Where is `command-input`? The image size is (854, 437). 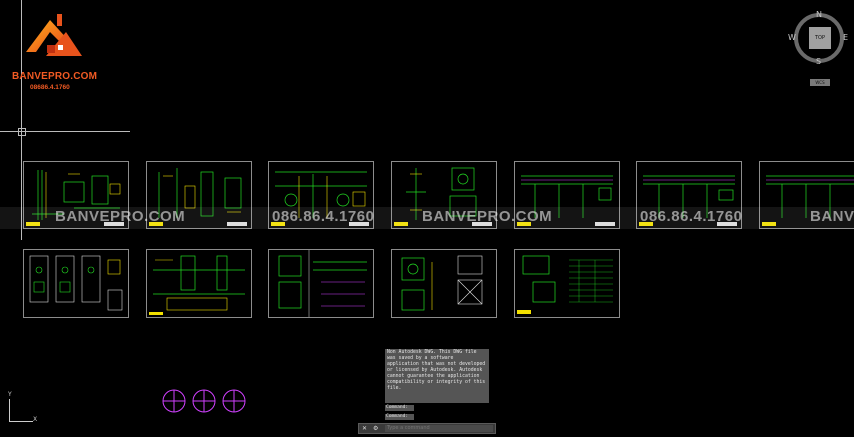 command-input is located at coordinates (439, 428).